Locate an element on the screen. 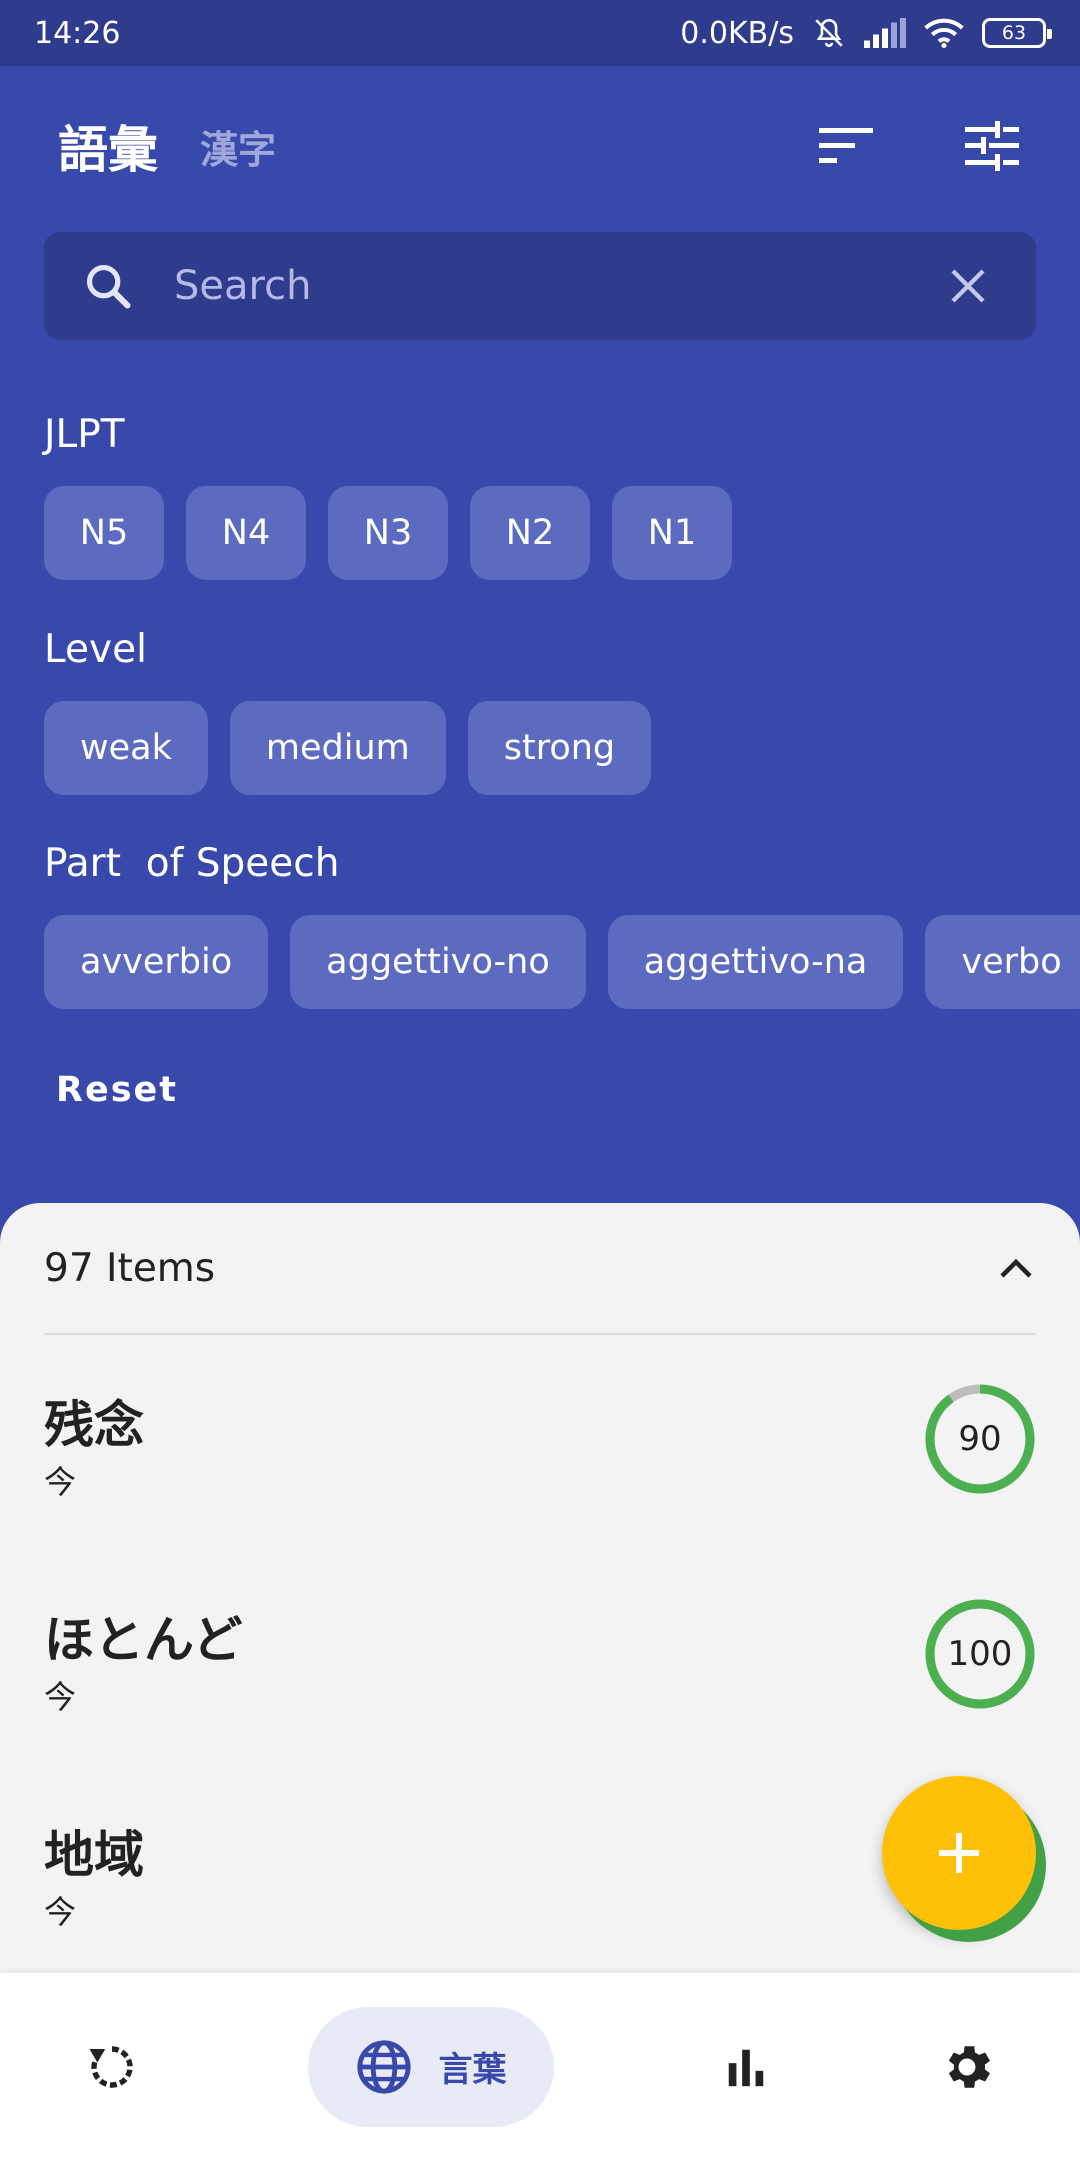 The image size is (1080, 2160). search-bar is located at coordinates (540, 286).